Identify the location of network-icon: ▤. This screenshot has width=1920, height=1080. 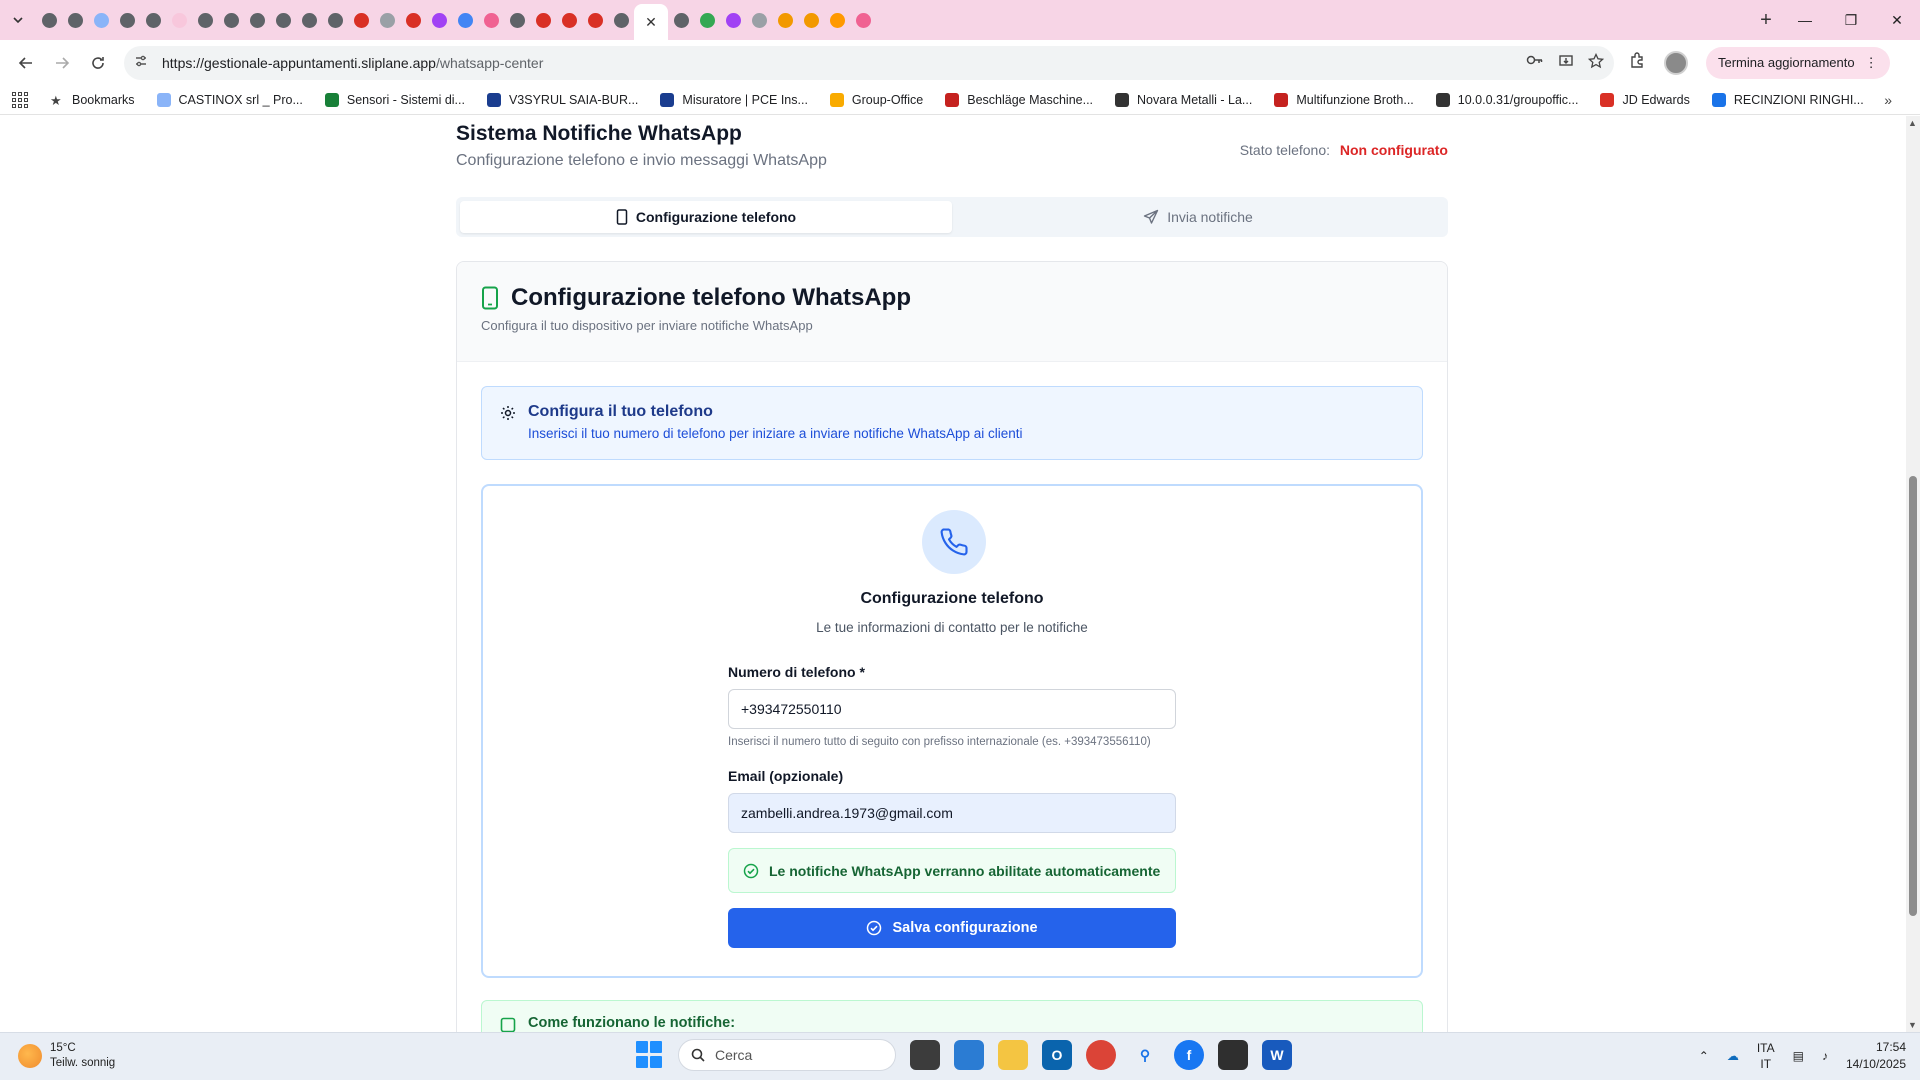
(1798, 1056).